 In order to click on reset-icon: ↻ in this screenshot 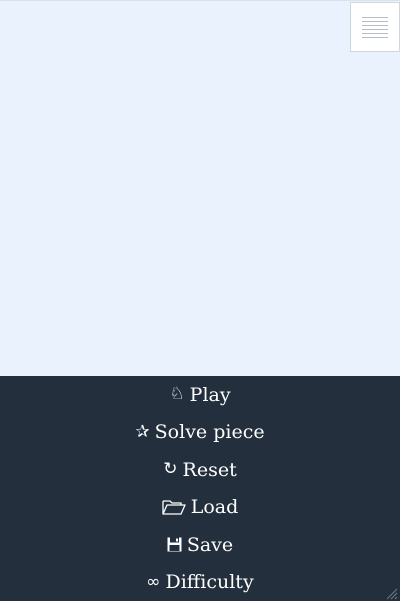, I will do `click(170, 469)`.